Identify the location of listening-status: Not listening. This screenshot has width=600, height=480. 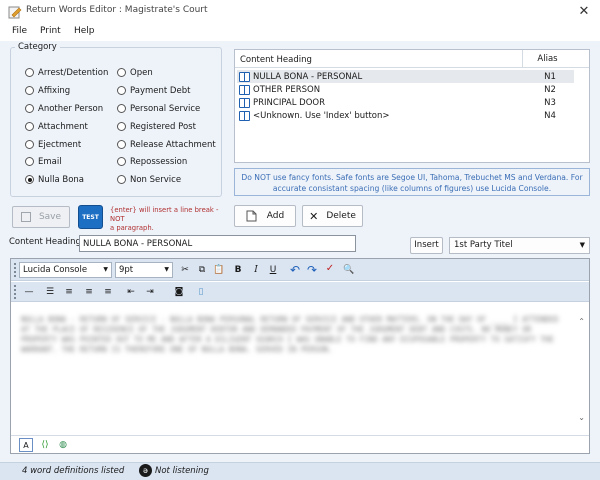
(182, 471).